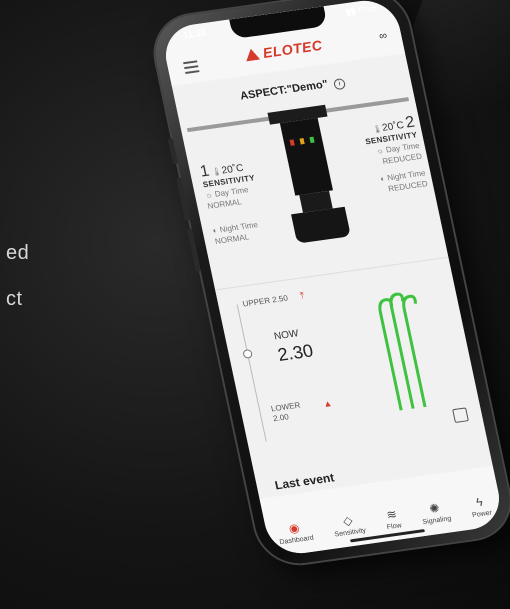 The width and height of the screenshot is (510, 609). What do you see at coordinates (436, 521) in the screenshot?
I see `tab-signaling-label: Signaling` at bounding box center [436, 521].